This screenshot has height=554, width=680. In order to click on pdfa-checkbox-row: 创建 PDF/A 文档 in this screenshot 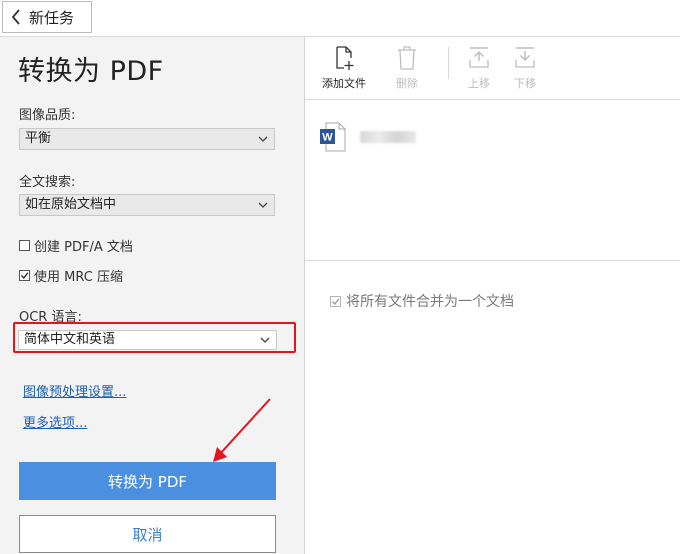, I will do `click(76, 245)`.